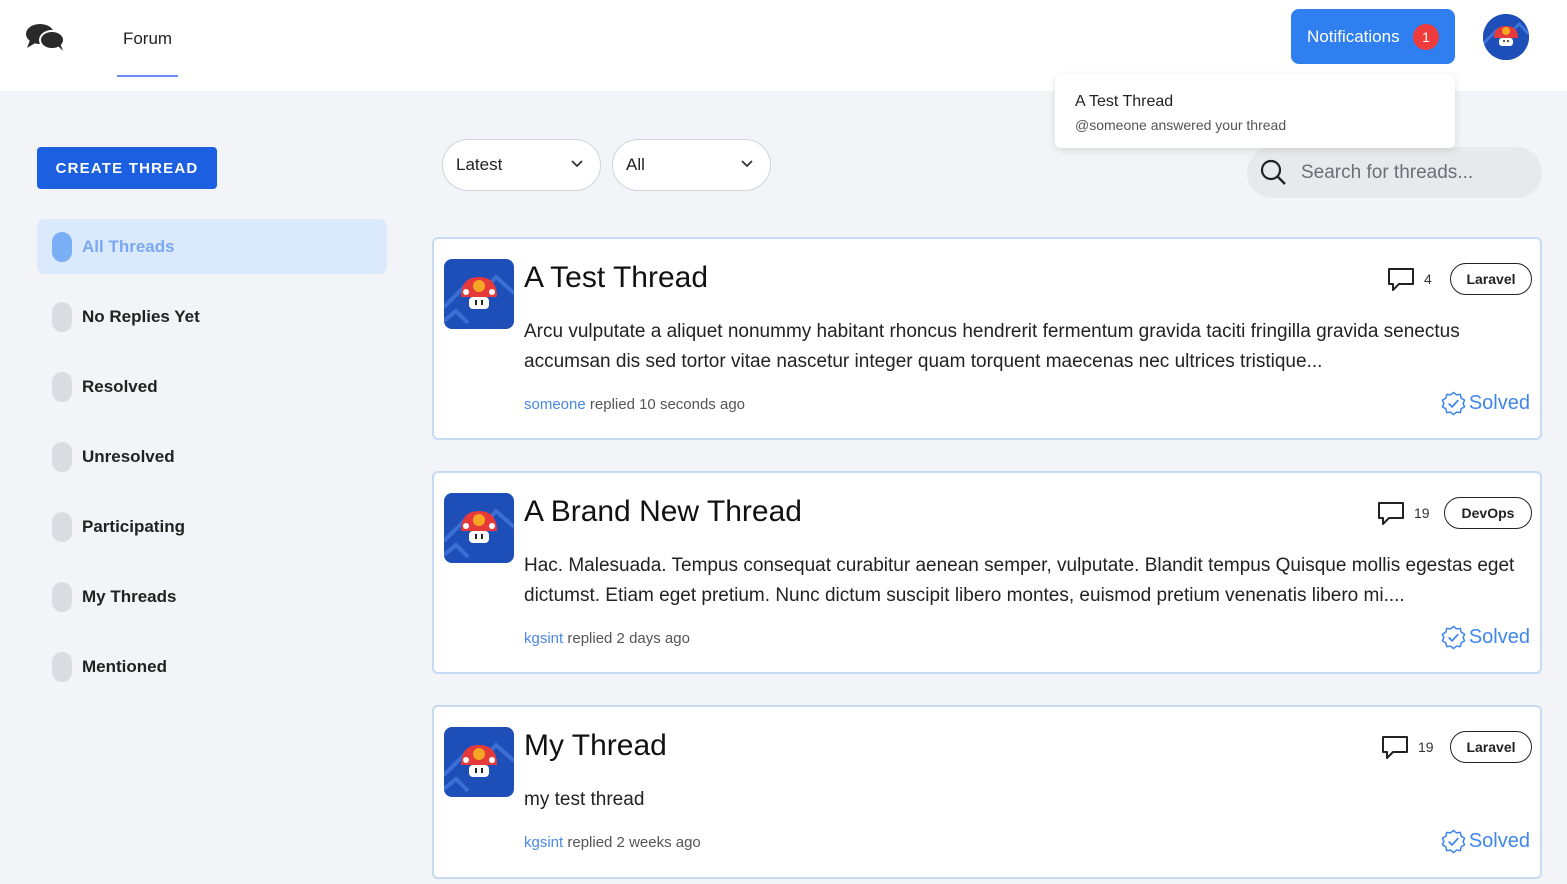  I want to click on notifications-label: Notifications, so click(1353, 36).